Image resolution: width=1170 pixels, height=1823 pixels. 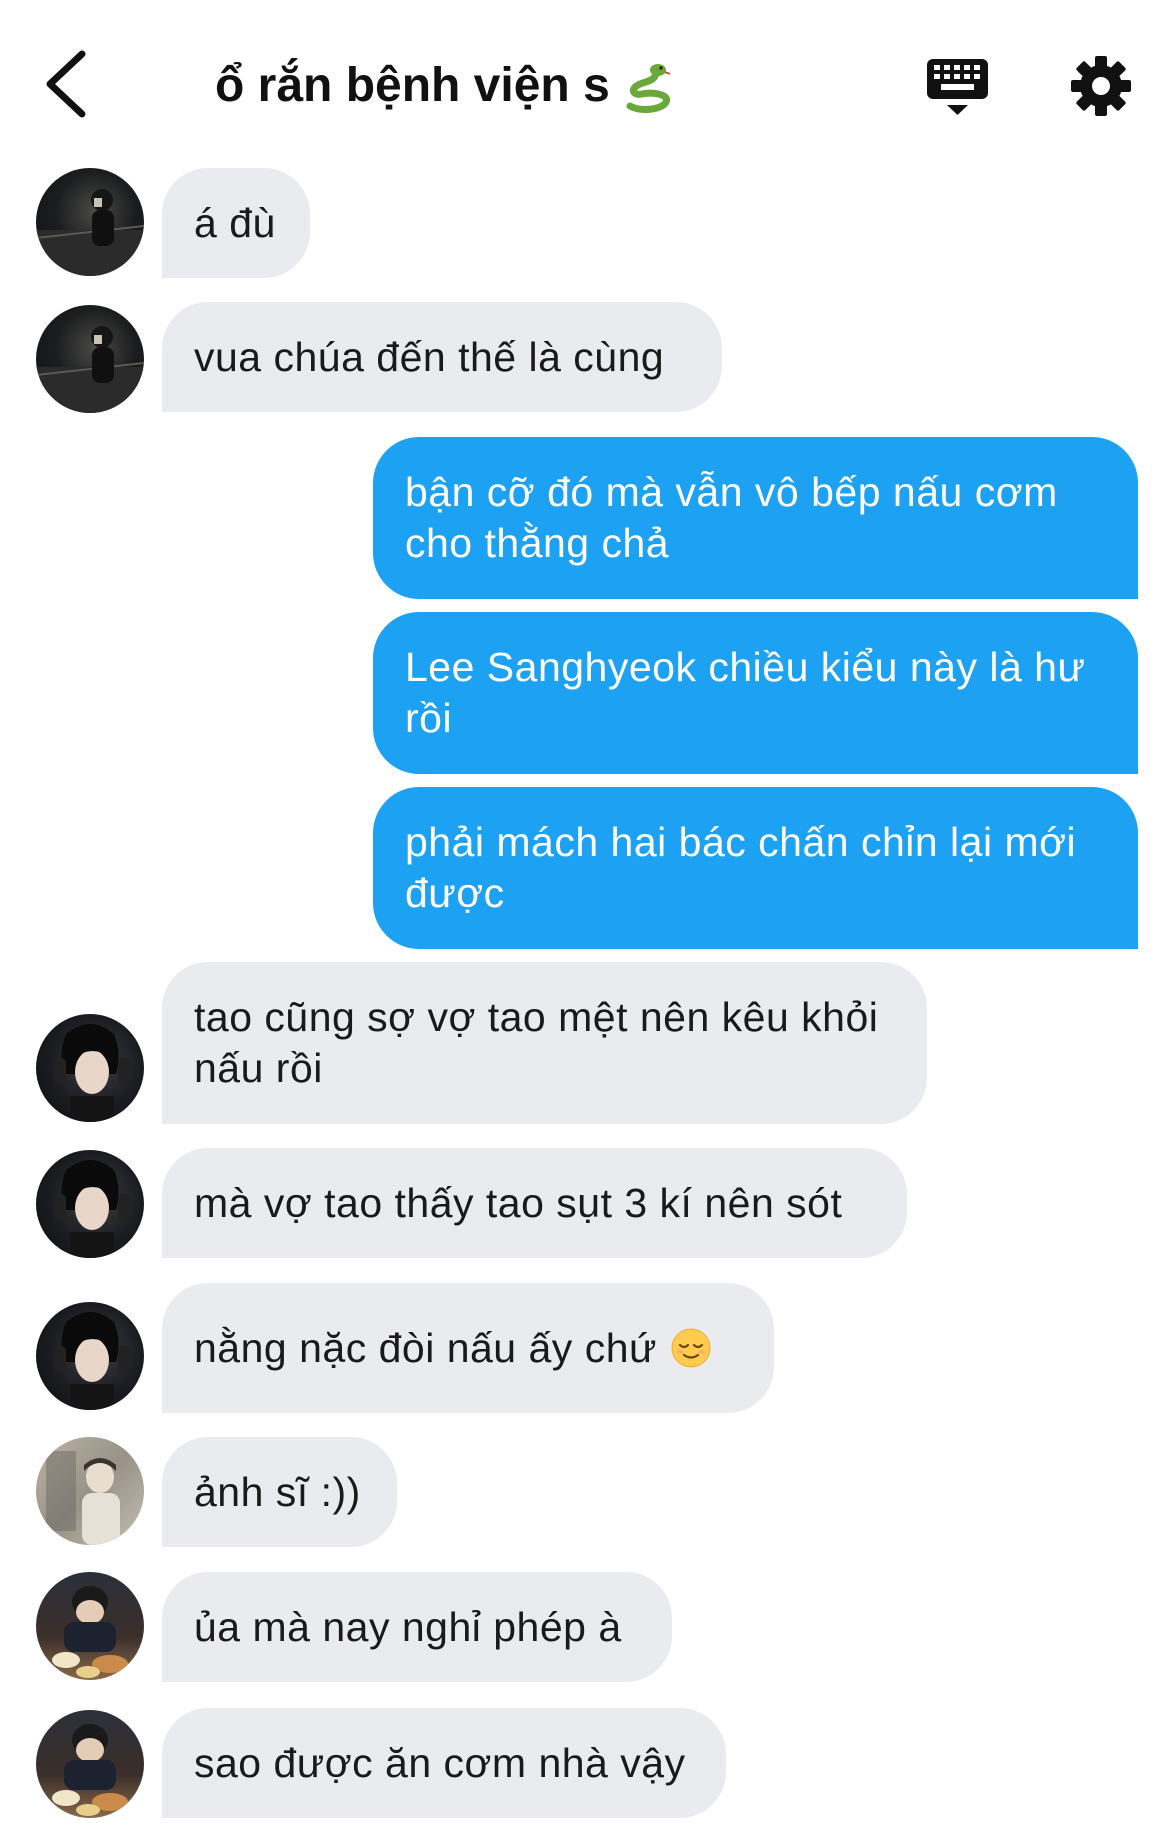 I want to click on message-text: á đù, so click(x=235, y=222).